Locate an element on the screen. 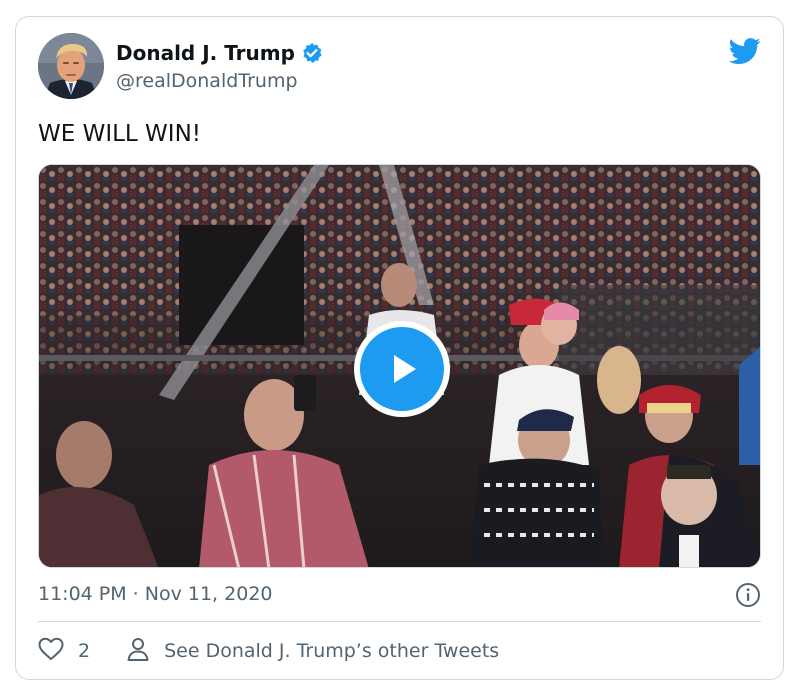 Image resolution: width=800 pixels, height=699 pixels. info-icon is located at coordinates (748, 595).